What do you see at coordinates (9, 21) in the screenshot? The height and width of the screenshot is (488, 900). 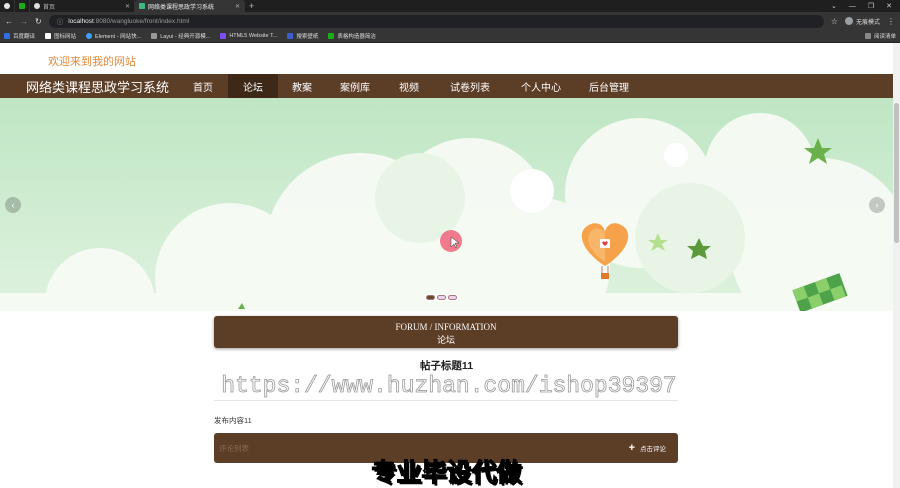 I see `back-icon: ←` at bounding box center [9, 21].